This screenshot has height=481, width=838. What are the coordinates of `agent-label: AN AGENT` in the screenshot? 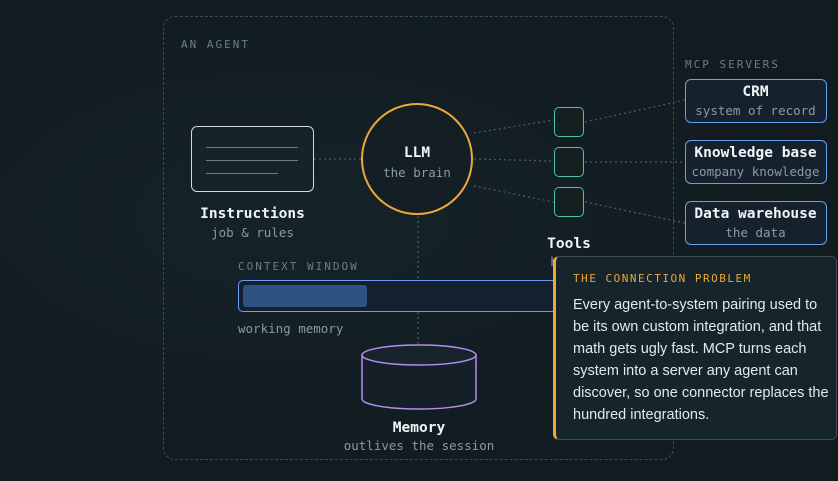 It's located at (215, 44).